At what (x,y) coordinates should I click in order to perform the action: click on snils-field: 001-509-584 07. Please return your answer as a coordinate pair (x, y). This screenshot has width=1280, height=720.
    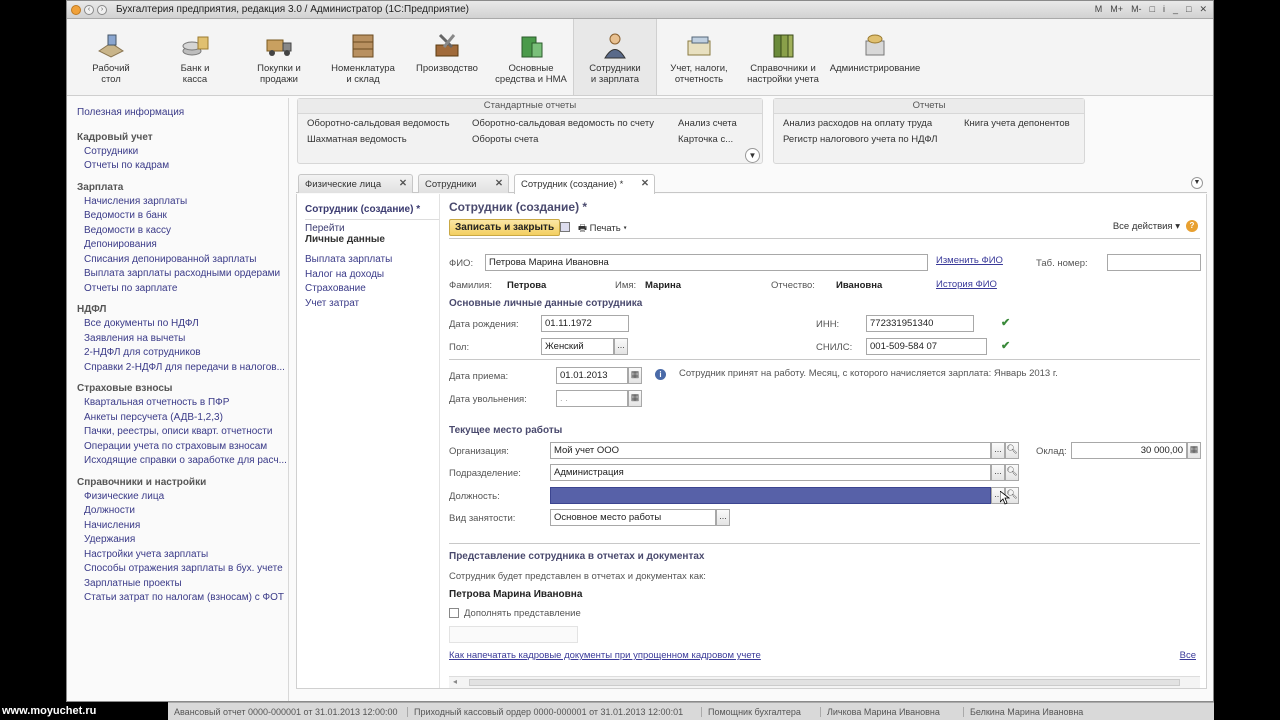
    Looking at the image, I should click on (926, 346).